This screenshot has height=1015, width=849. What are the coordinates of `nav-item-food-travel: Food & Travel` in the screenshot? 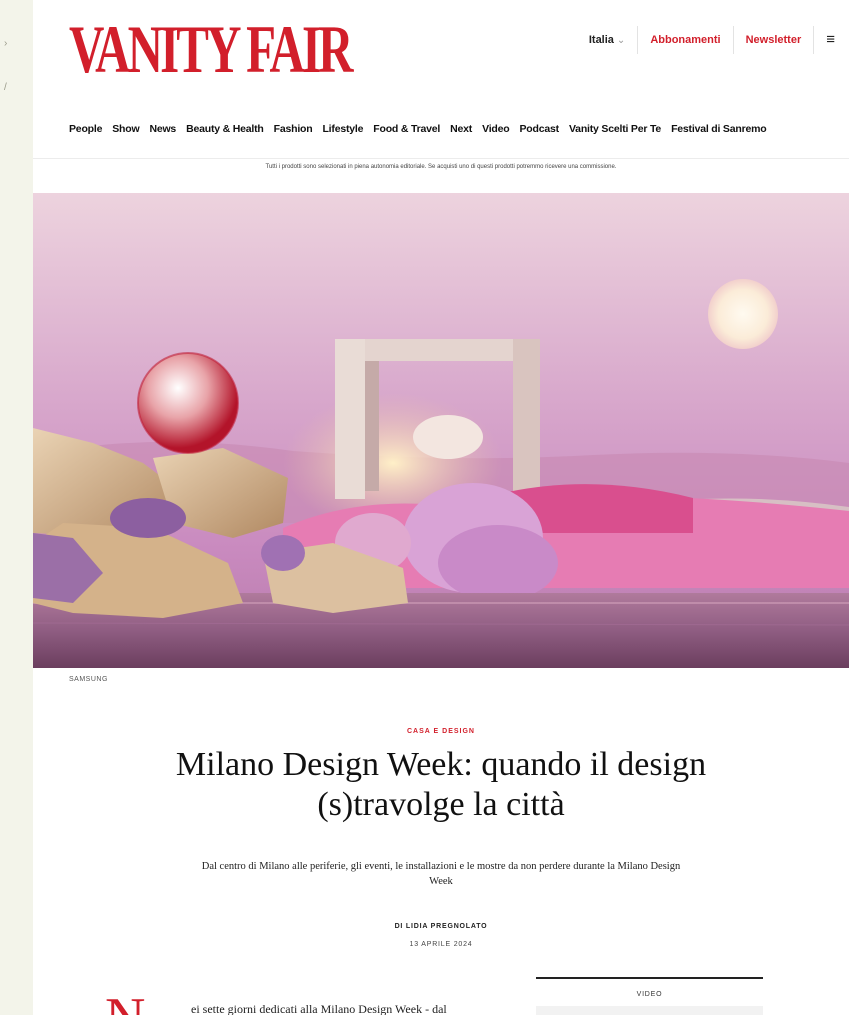 It's located at (406, 129).